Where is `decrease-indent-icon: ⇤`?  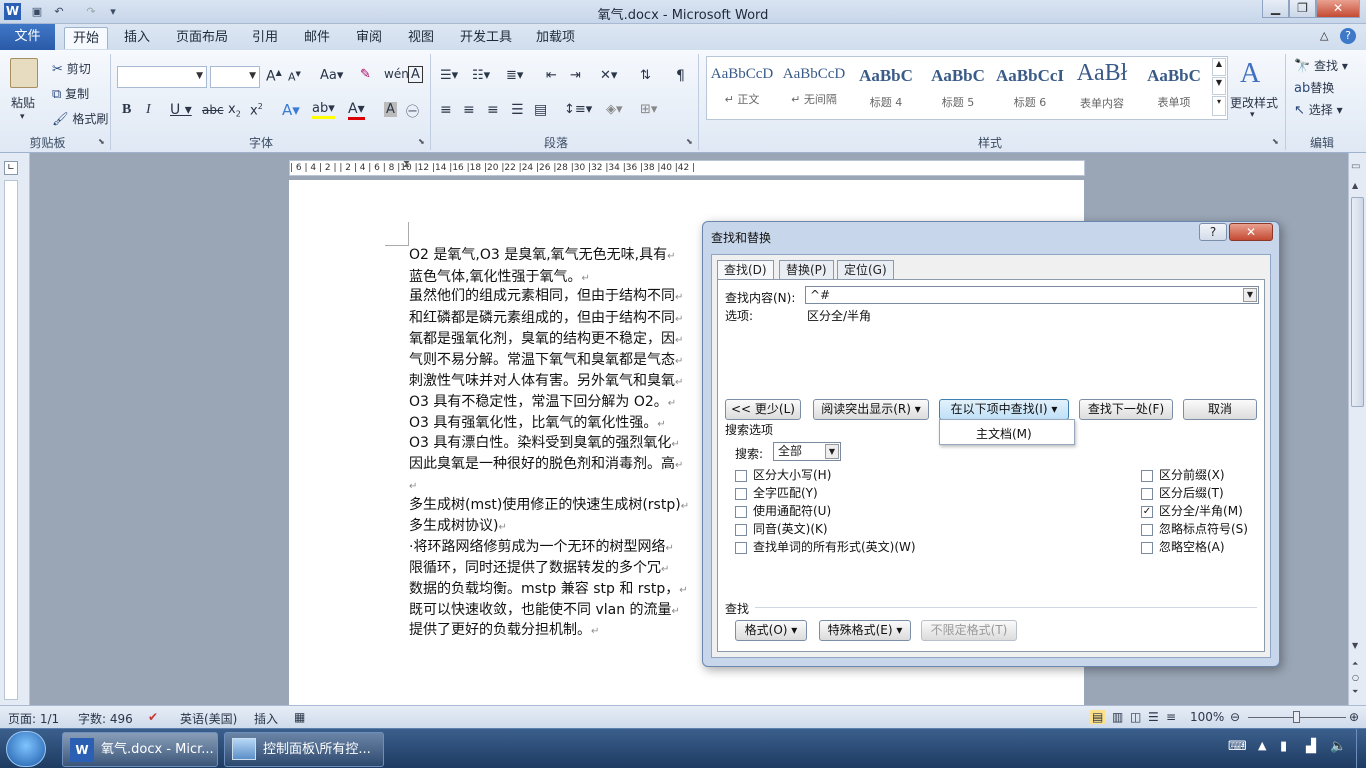
decrease-indent-icon: ⇤ is located at coordinates (551, 75).